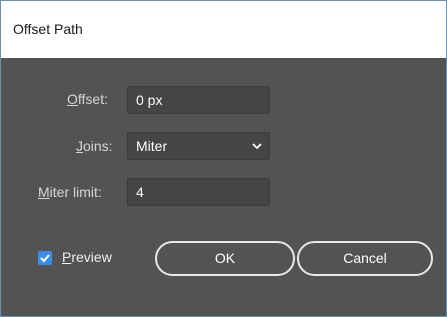 This screenshot has width=447, height=317. I want to click on preview-label-text: review, so click(91, 257).